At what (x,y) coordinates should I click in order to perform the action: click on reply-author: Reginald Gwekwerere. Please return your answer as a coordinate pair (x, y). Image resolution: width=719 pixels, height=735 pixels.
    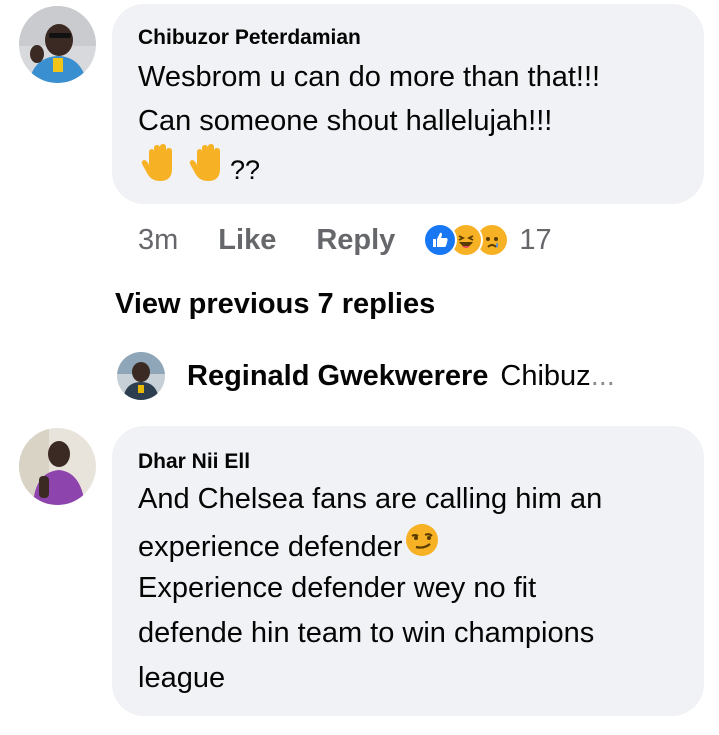
    Looking at the image, I should click on (337, 376).